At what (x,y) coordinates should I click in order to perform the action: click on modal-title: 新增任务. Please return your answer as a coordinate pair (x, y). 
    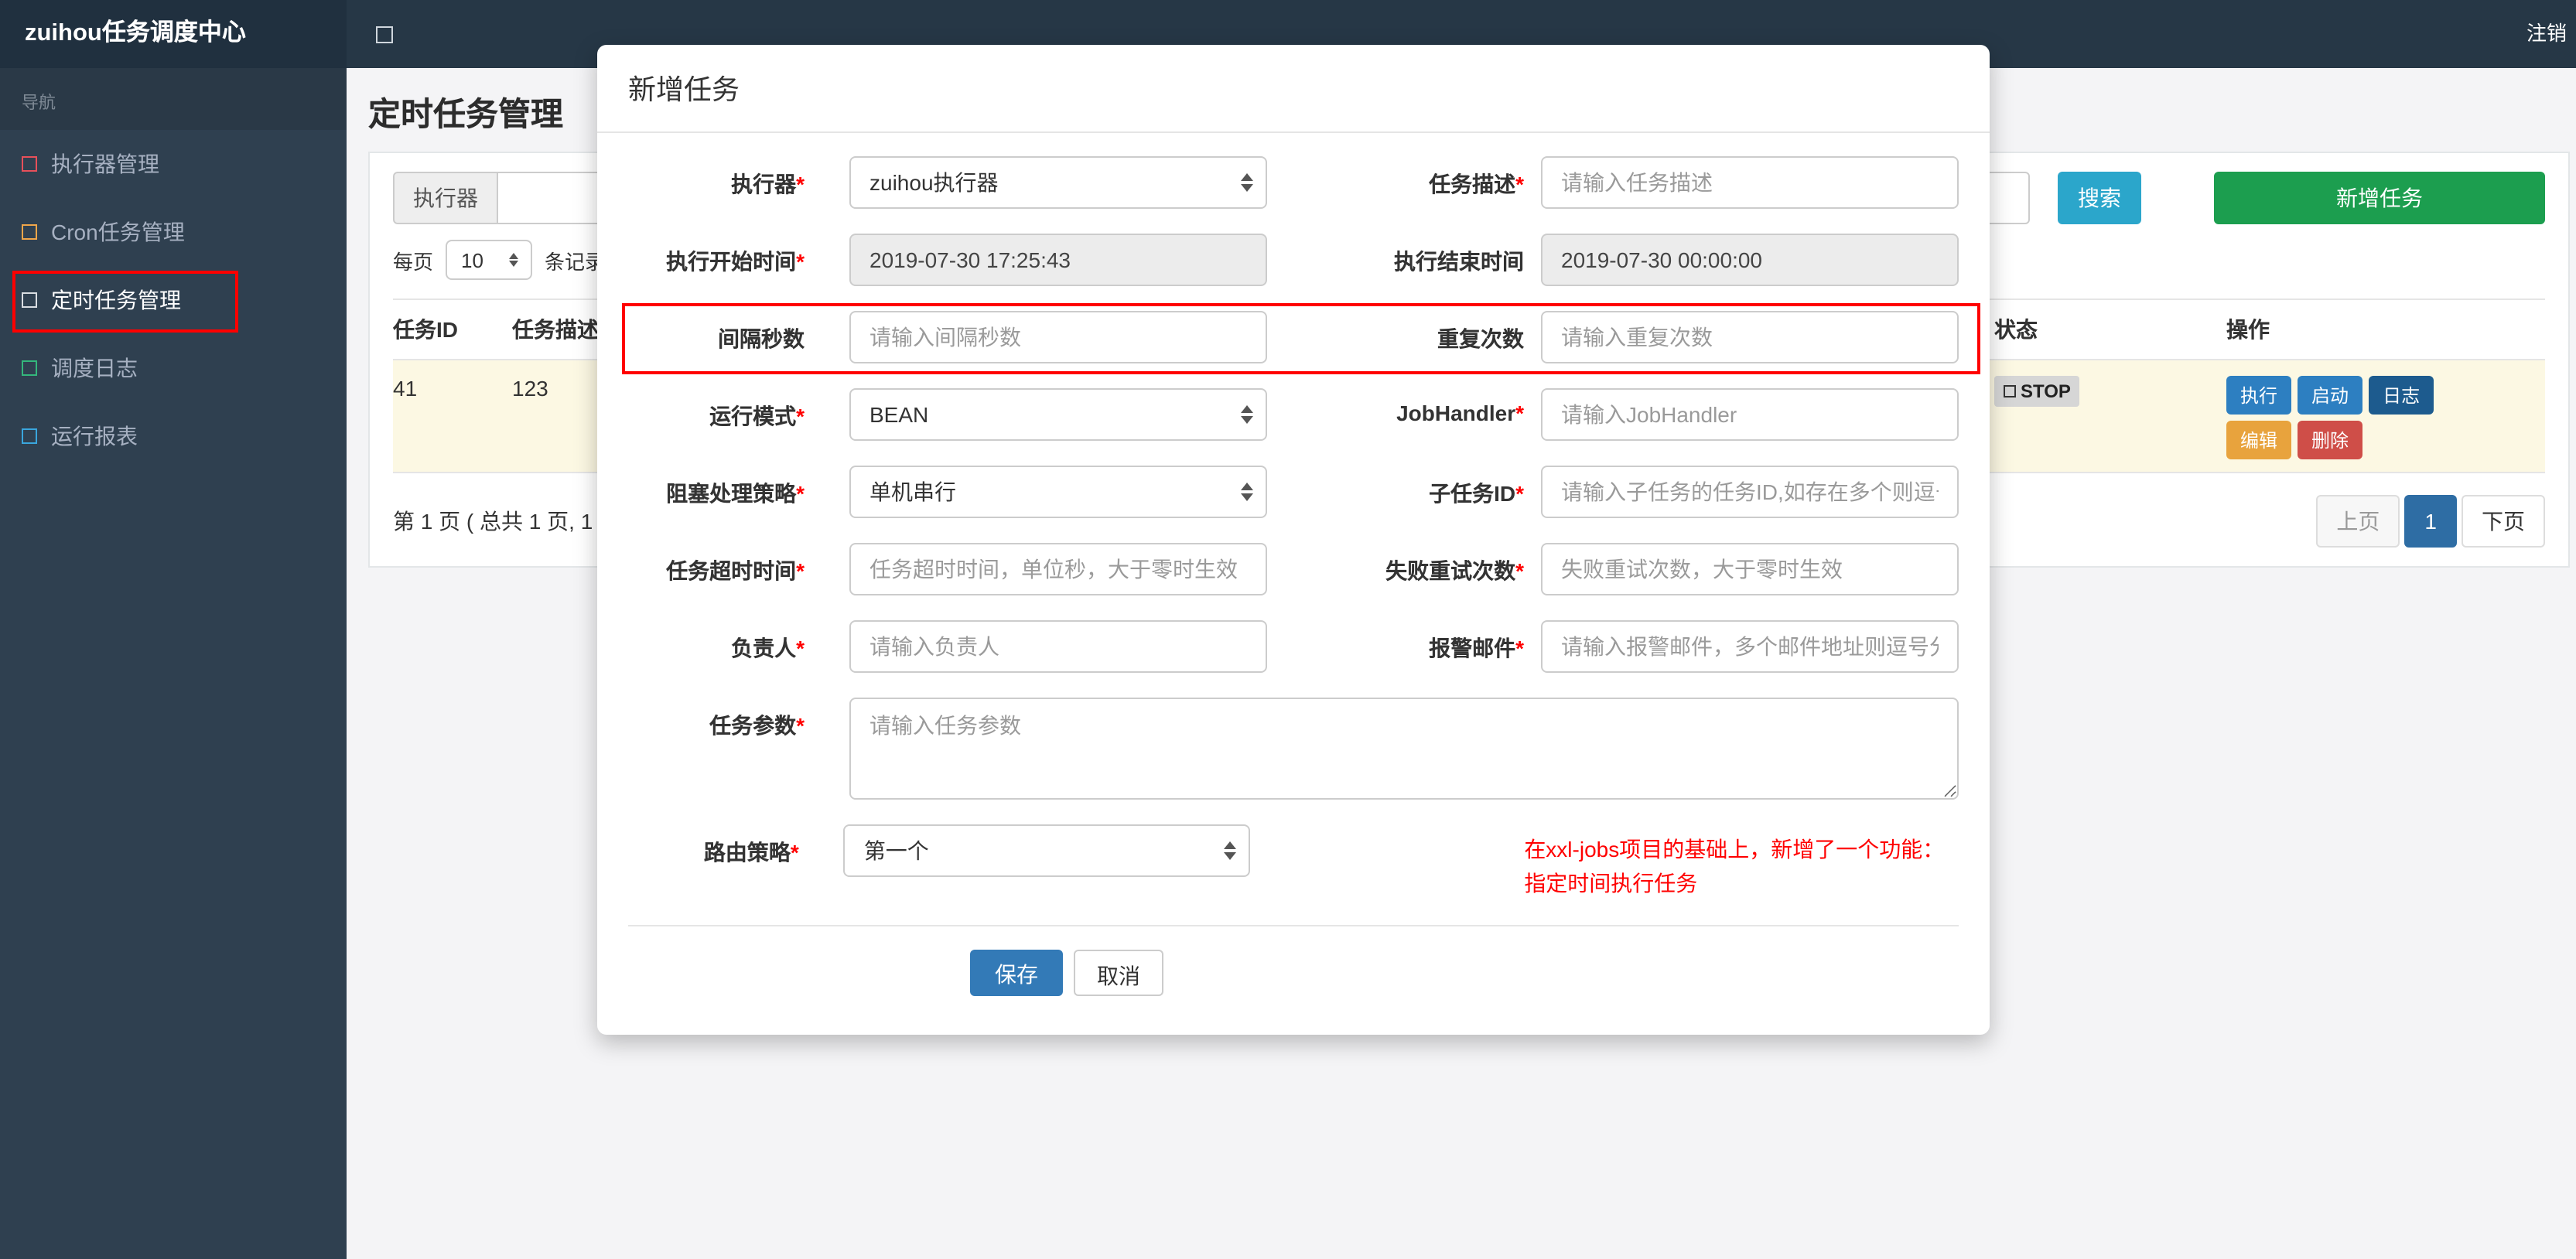
    Looking at the image, I should click on (1293, 89).